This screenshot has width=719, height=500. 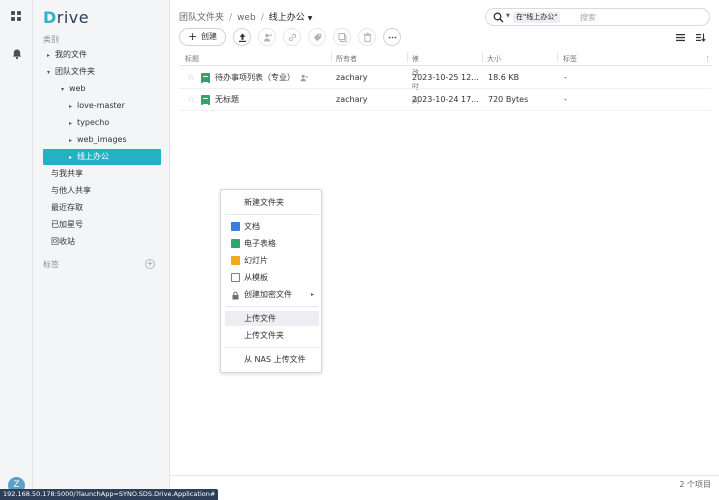 I want to click on notification-bell-icon, so click(x=17, y=54).